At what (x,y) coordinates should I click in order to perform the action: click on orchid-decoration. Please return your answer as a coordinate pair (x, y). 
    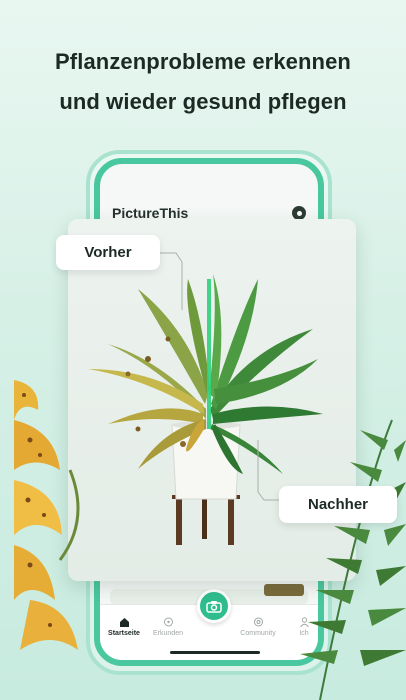
    Looking at the image, I should click on (47, 515).